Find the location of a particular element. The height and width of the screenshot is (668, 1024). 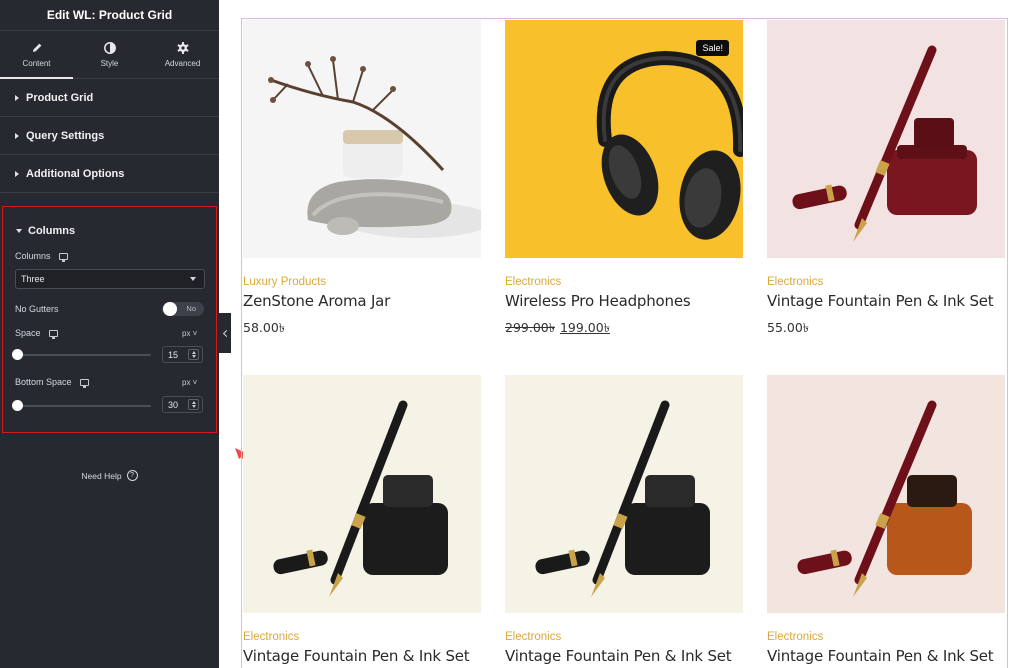

half-circle-icon is located at coordinates (109, 48).